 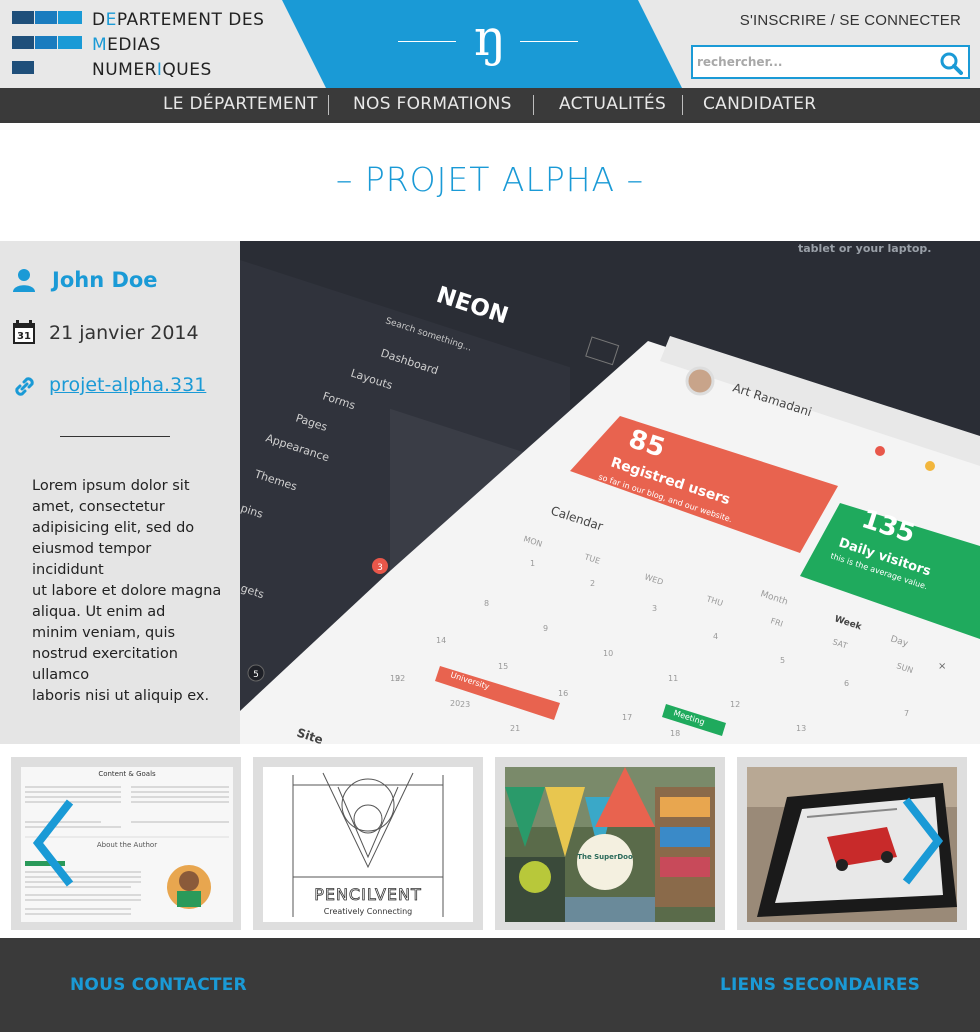 What do you see at coordinates (612, 104) in the screenshot?
I see `nav-item-actualites: ACTUALITÉS` at bounding box center [612, 104].